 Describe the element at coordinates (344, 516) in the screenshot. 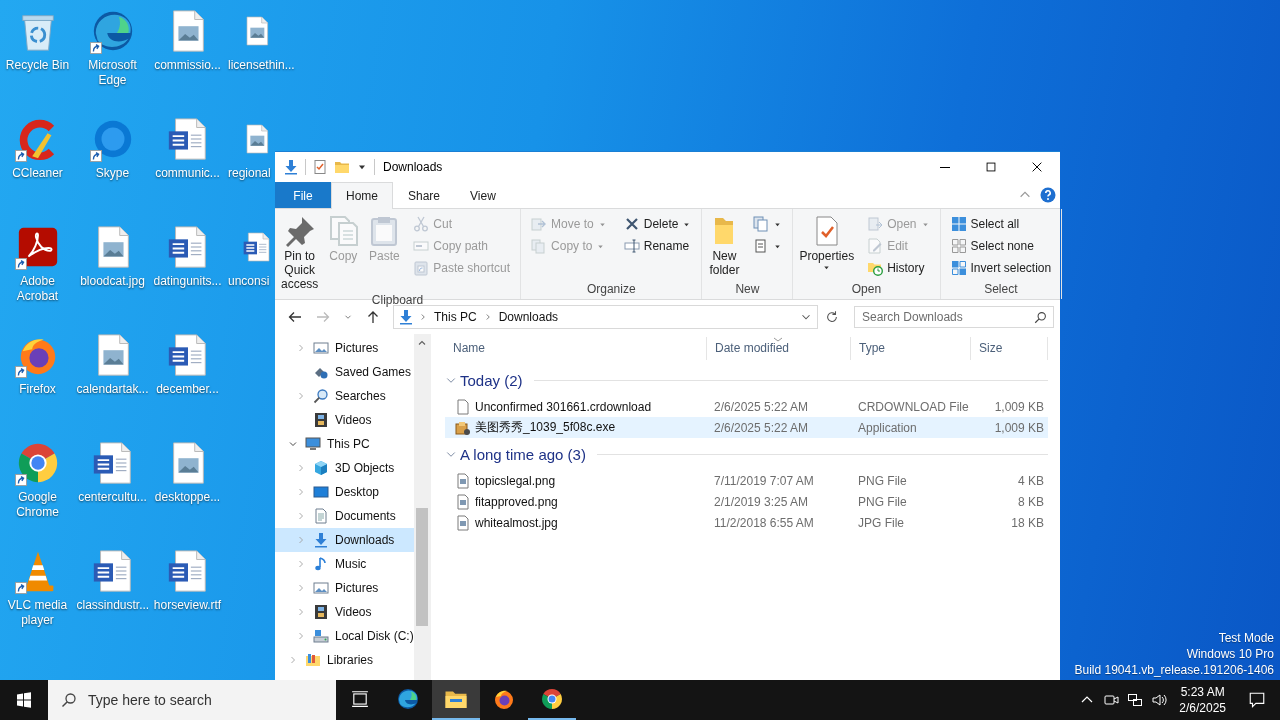

I see `nav-item: Documents` at that location.